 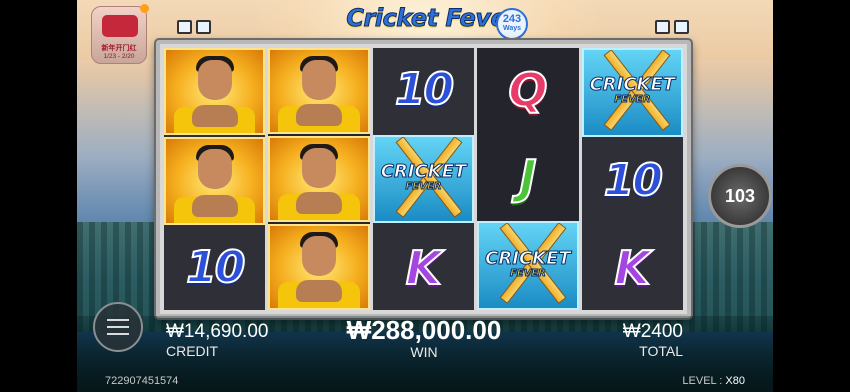 I want to click on notification-dot-icon, so click(x=144, y=8).